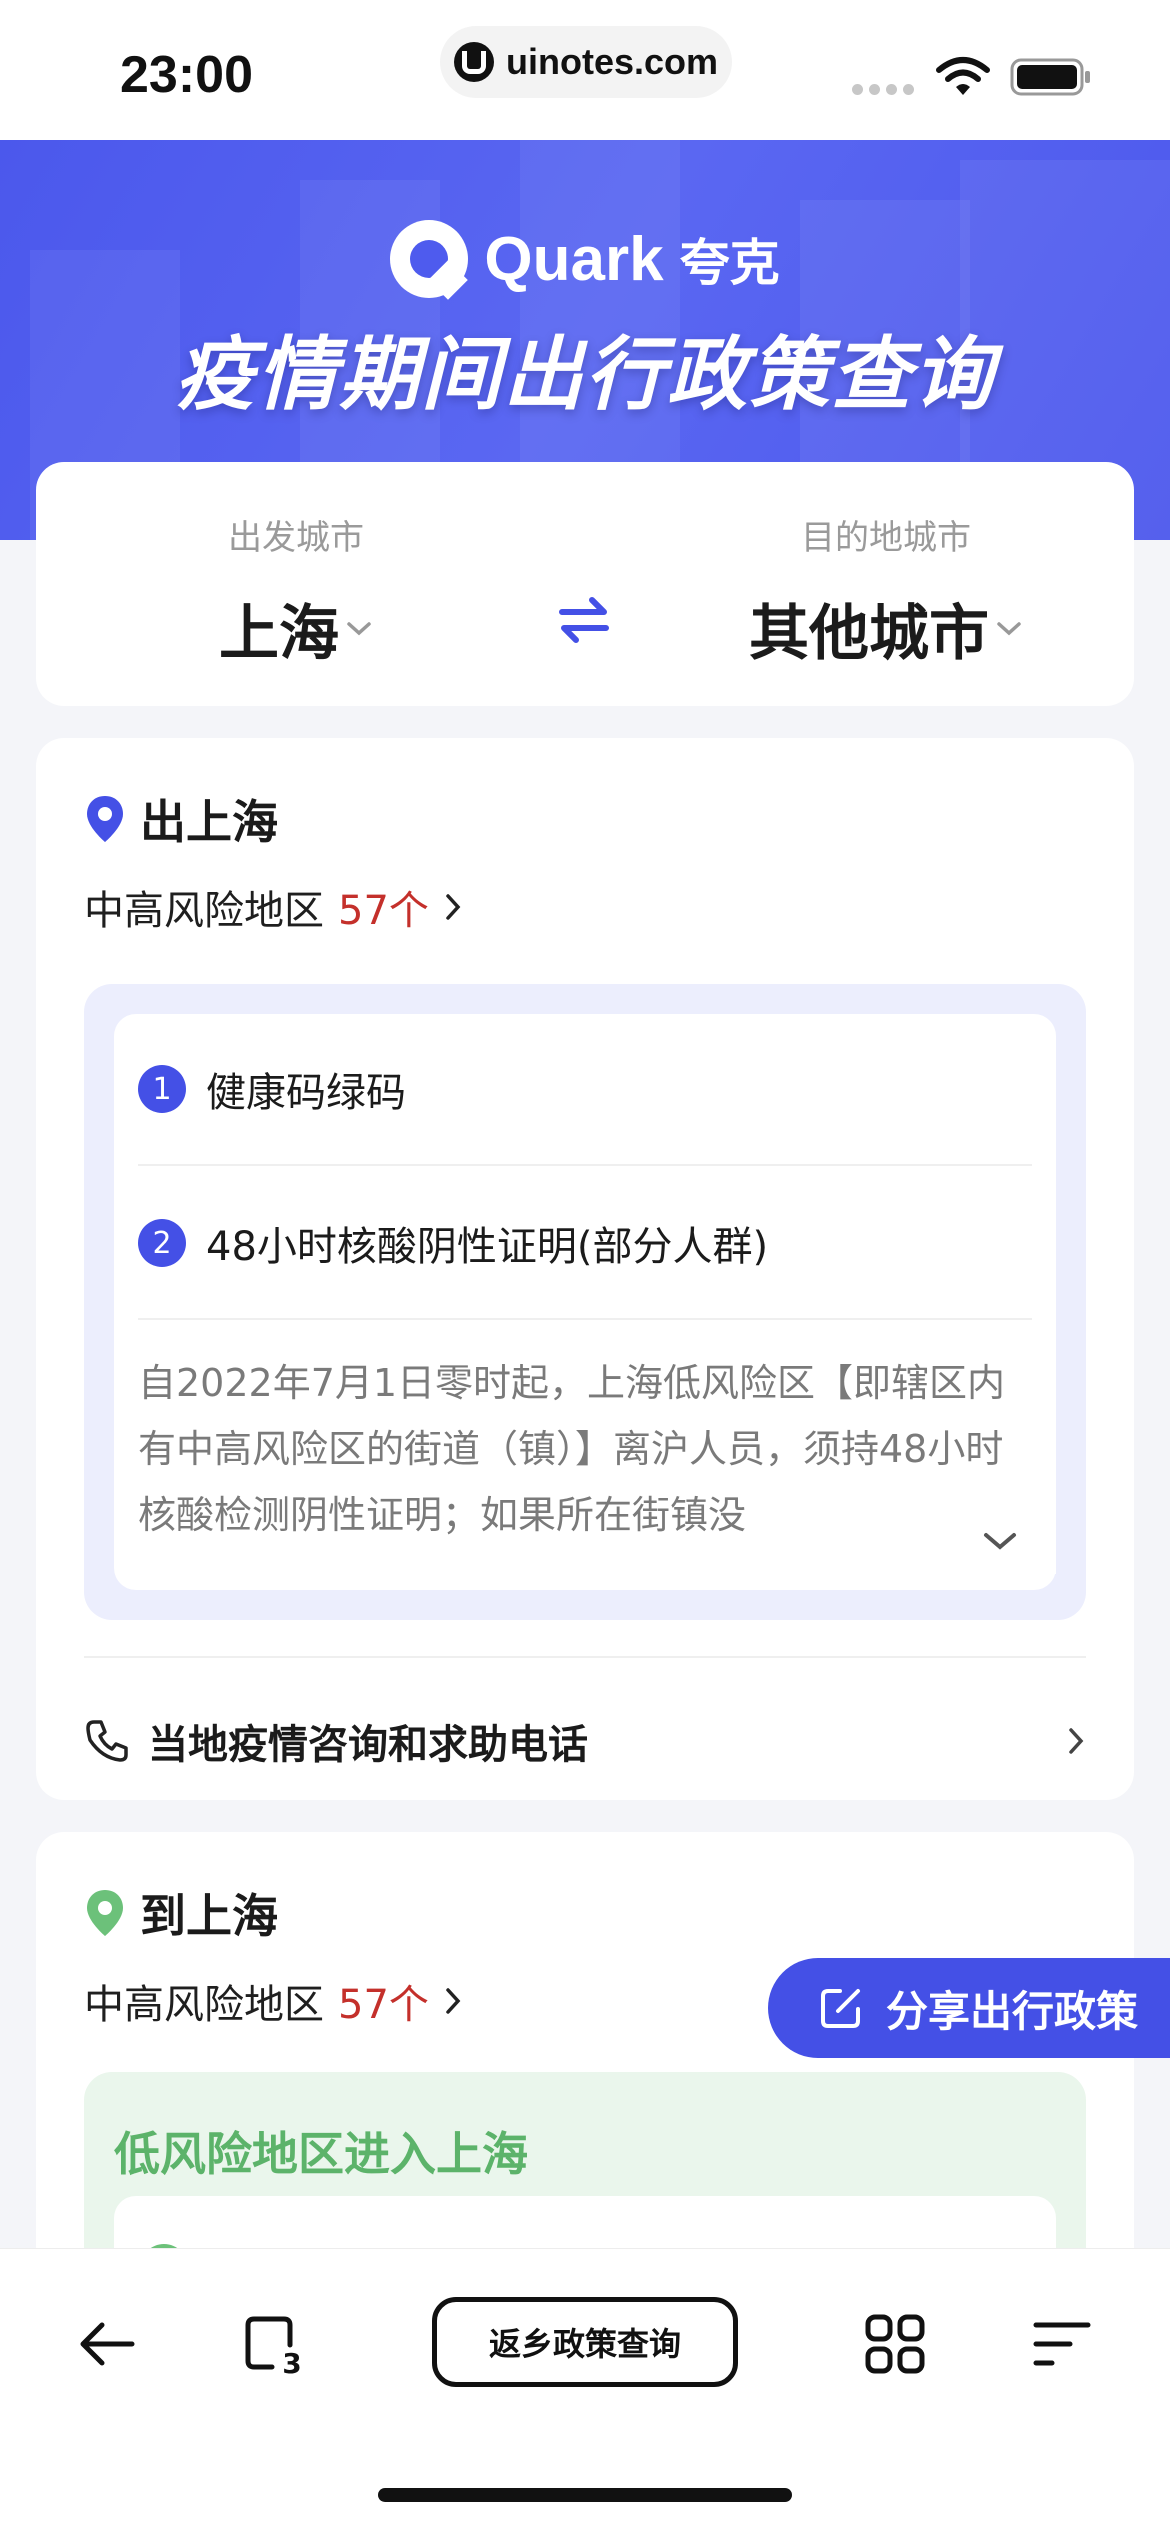 The width and height of the screenshot is (1170, 2532). What do you see at coordinates (162, 1243) in the screenshot?
I see `requirement-number: 2` at bounding box center [162, 1243].